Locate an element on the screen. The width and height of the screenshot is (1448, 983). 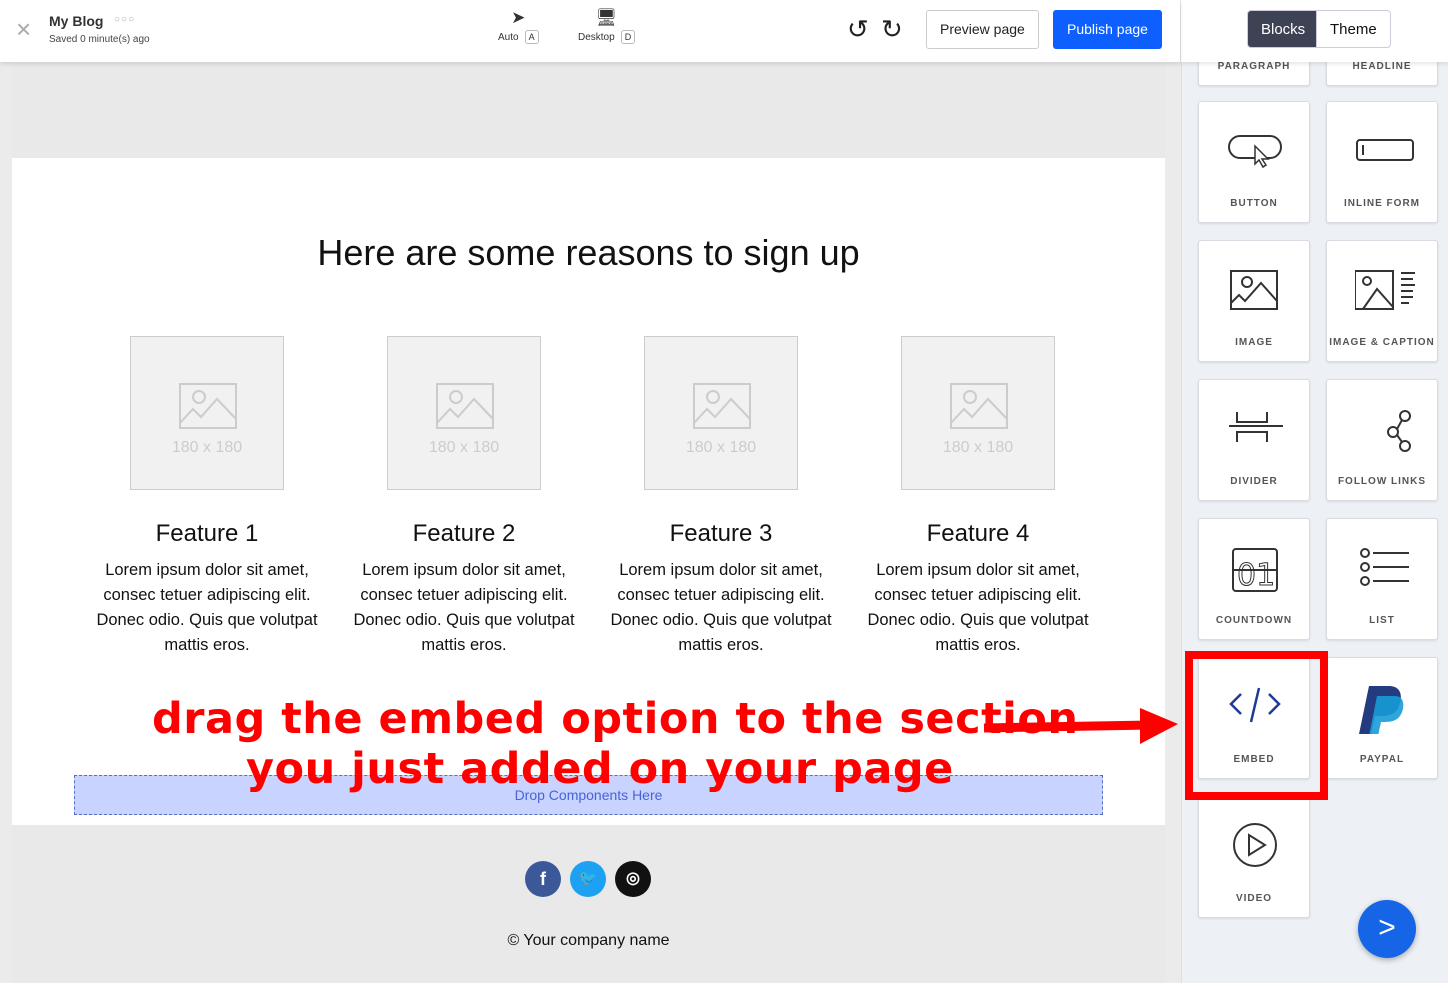
divider-icon is located at coordinates (1256, 427).